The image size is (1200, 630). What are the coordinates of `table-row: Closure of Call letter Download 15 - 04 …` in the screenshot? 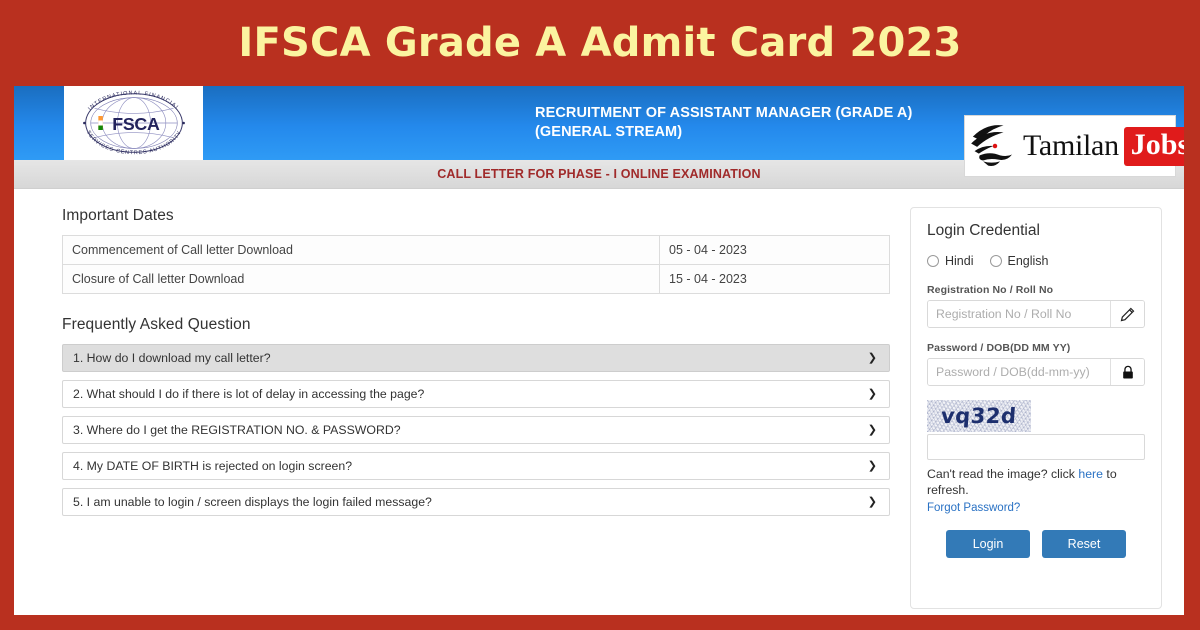 It's located at (476, 279).